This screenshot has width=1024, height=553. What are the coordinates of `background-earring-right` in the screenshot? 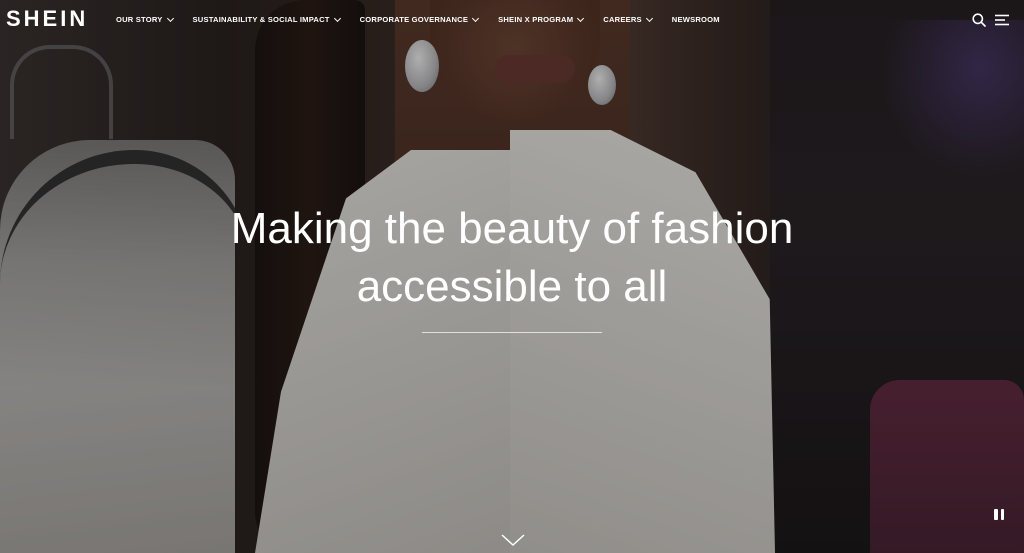 It's located at (602, 85).